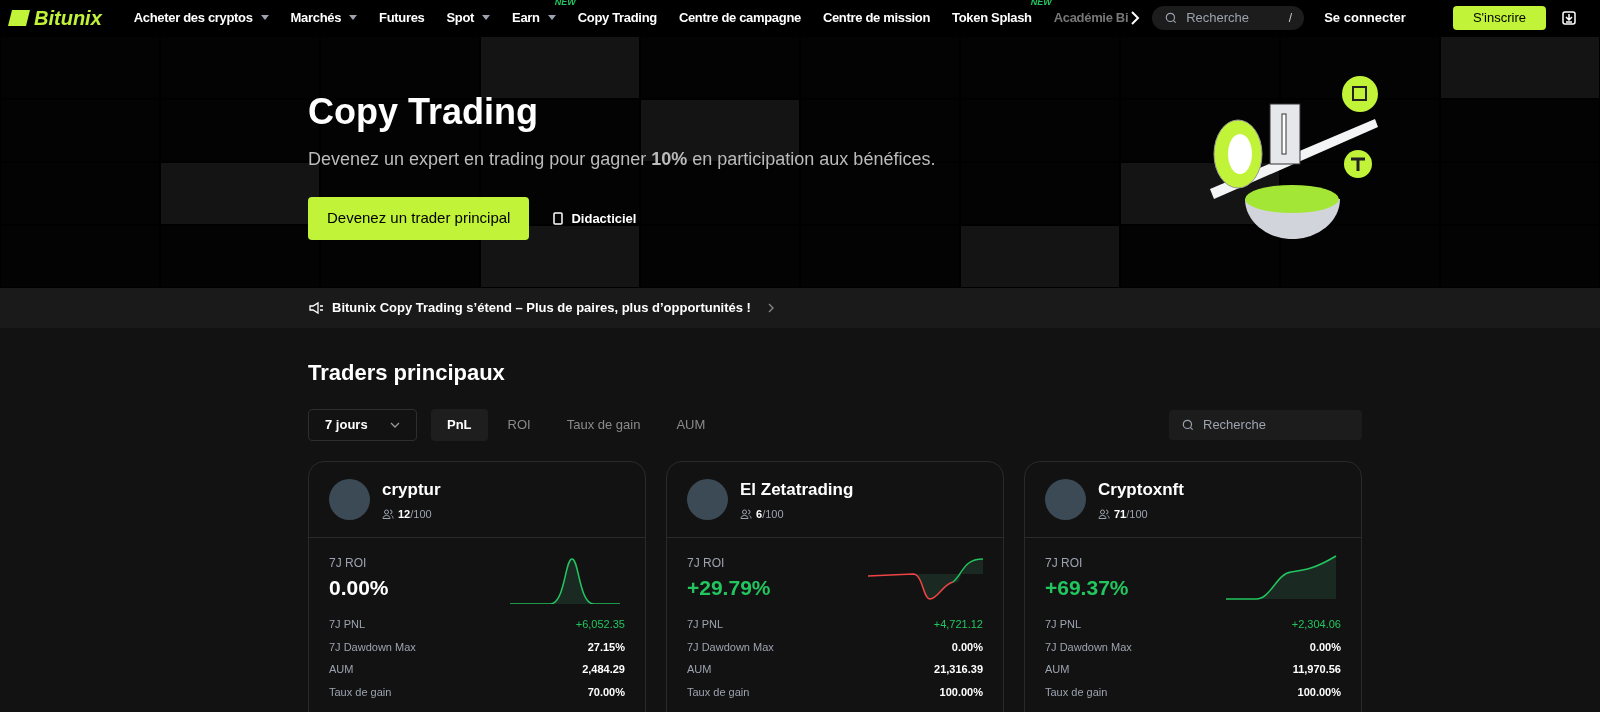 The width and height of the screenshot is (1600, 712). What do you see at coordinates (68, 18) in the screenshot?
I see `logo-text: Bitunix` at bounding box center [68, 18].